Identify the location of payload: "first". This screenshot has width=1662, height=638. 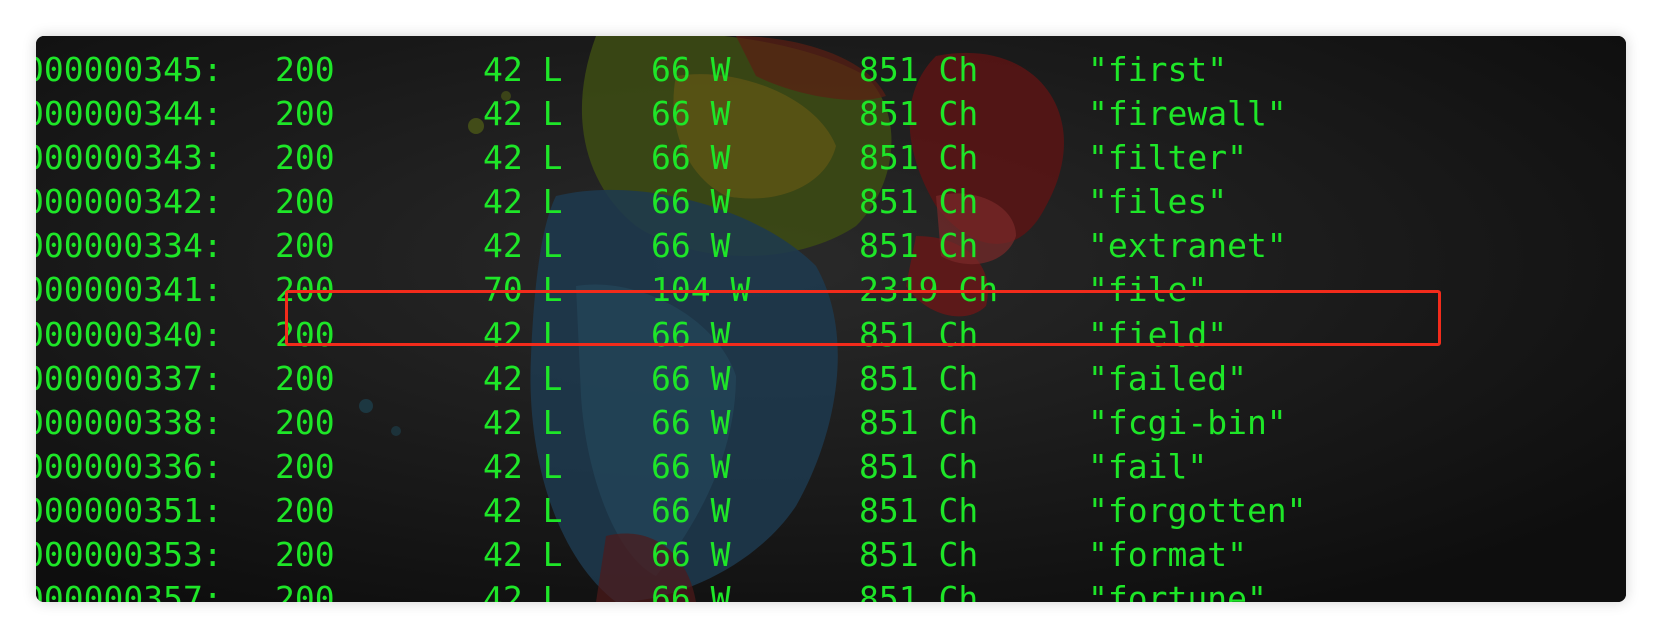
(1158, 69).